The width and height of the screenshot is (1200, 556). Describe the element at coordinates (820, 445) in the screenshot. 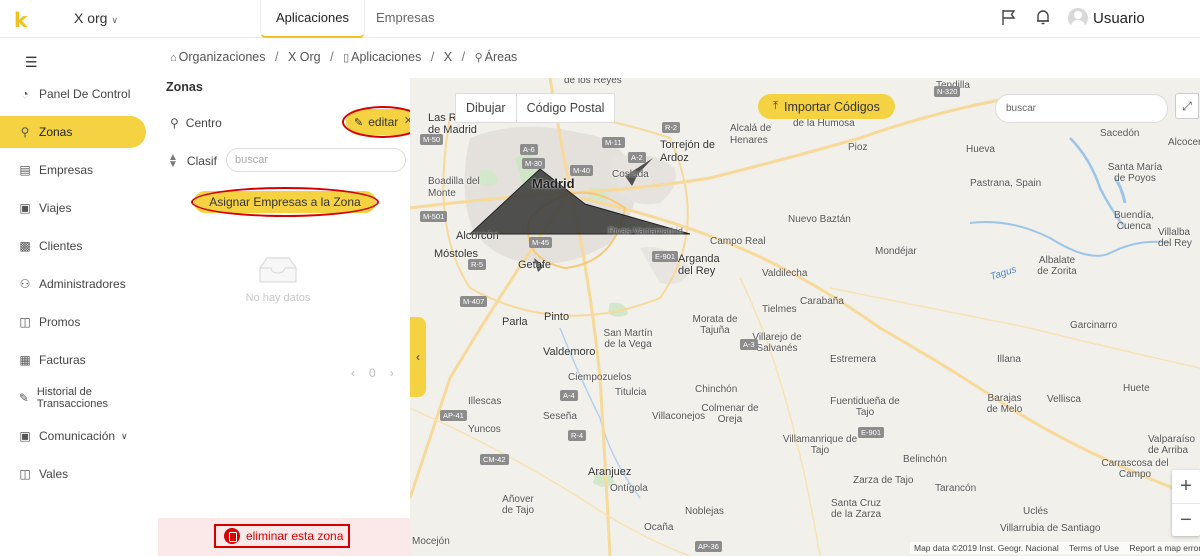

I see `map-label: Villamanrique de Tajo` at that location.